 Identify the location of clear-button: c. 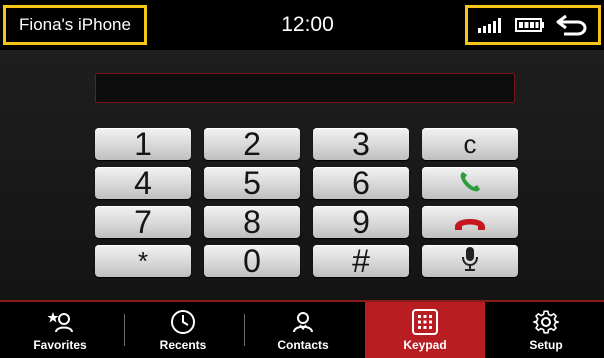
(470, 144).